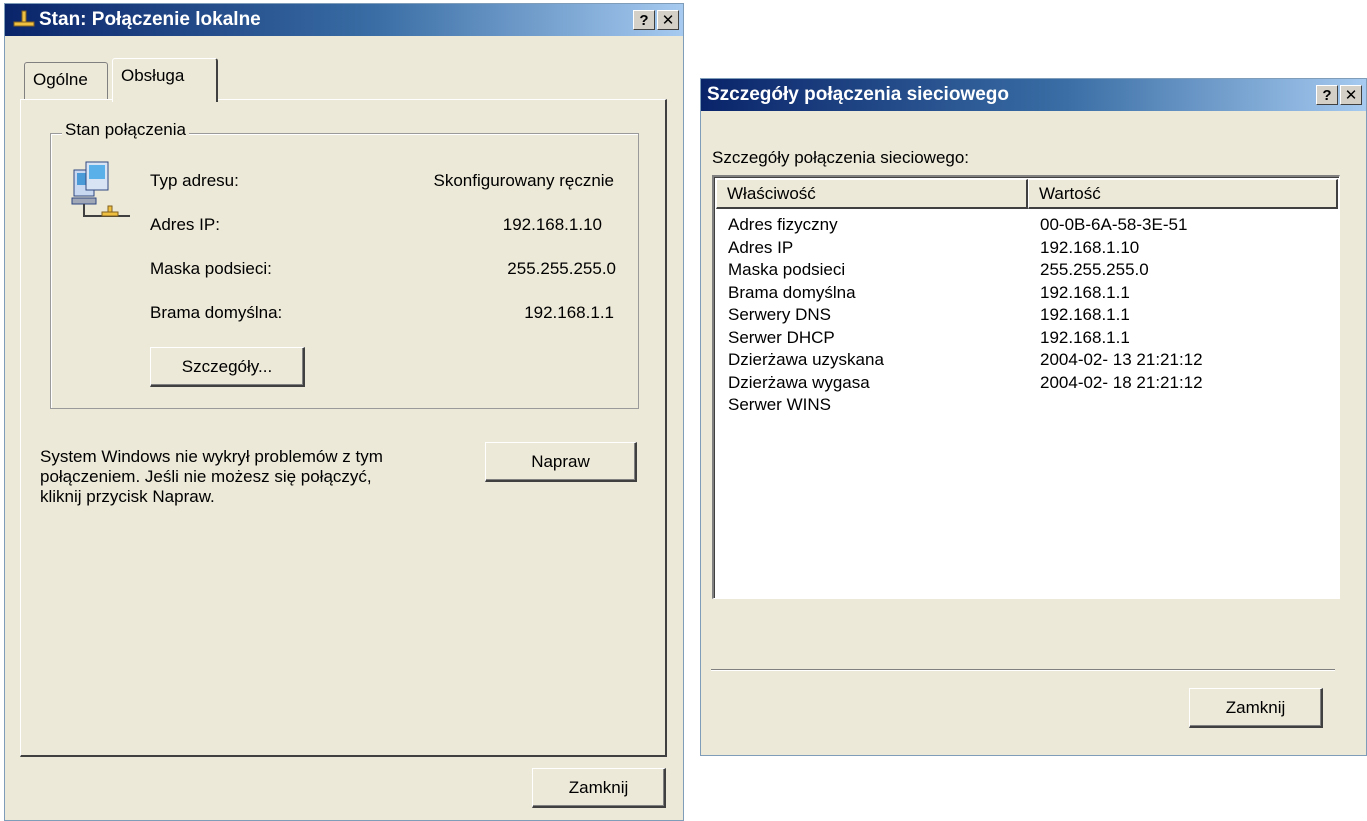 This screenshot has width=1367, height=821. I want to click on list-item: Serwer DHCP 192.168.1.1, so click(965, 338).